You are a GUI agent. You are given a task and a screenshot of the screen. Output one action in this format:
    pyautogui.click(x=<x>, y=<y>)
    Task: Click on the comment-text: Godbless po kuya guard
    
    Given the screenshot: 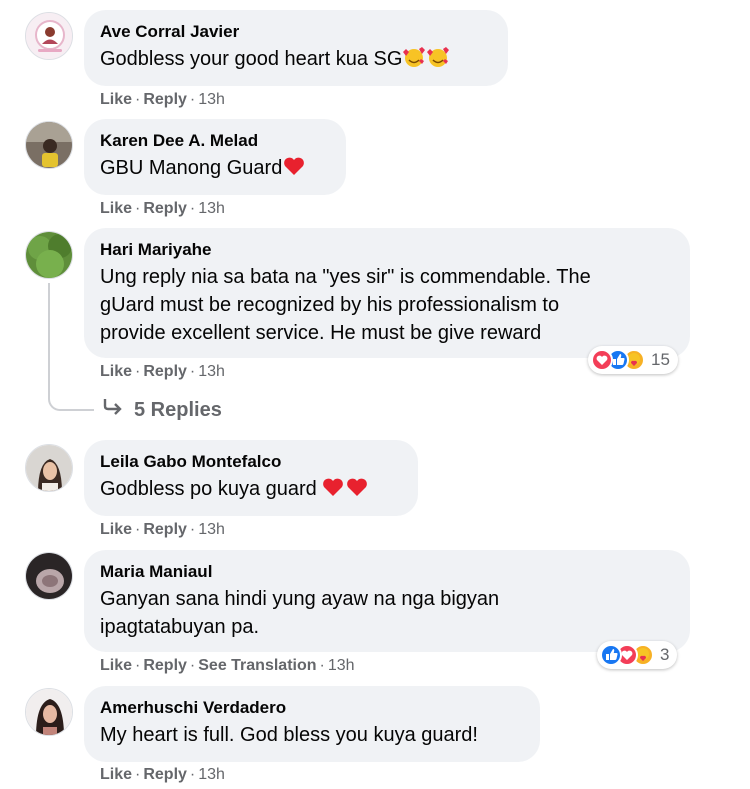 What is the action you would take?
    pyautogui.click(x=250, y=490)
    